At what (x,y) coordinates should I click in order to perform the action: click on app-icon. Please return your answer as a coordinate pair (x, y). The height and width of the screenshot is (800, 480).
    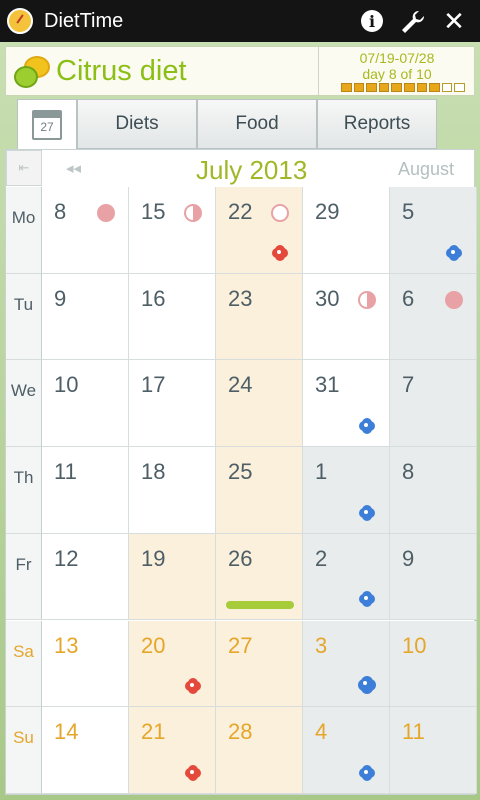
    Looking at the image, I should click on (20, 21).